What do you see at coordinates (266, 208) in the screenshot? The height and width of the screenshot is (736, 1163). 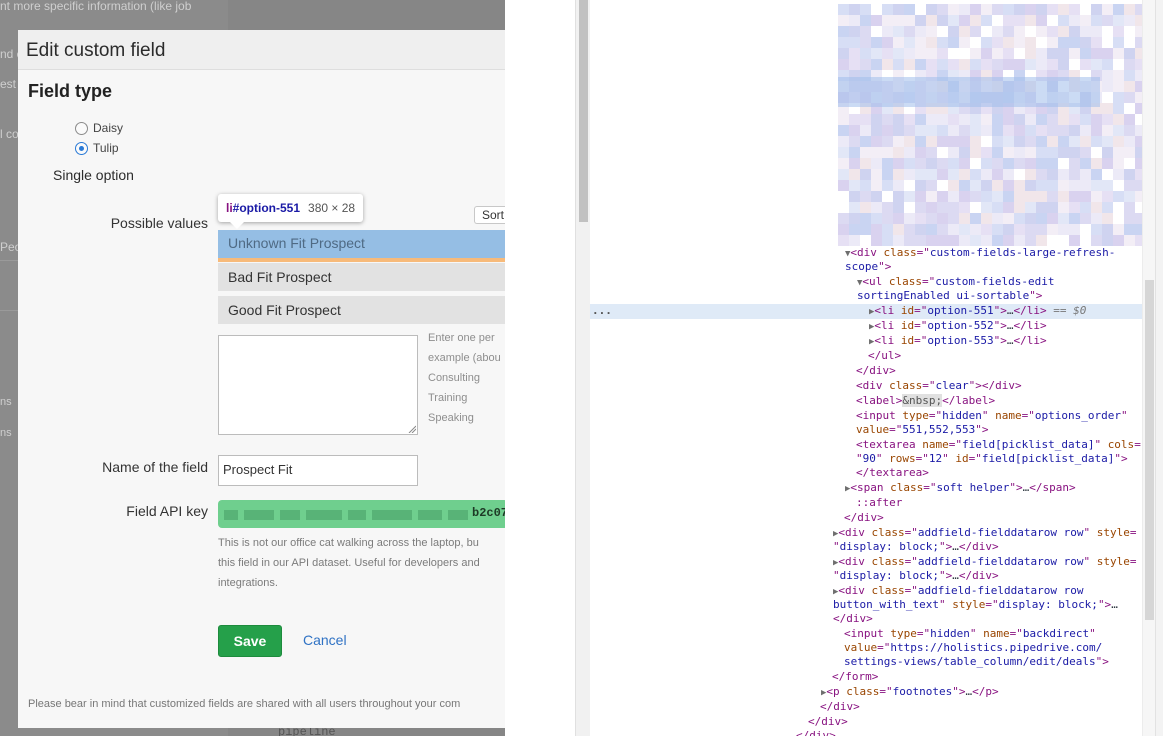 I see `tooltip-id: #option-551` at bounding box center [266, 208].